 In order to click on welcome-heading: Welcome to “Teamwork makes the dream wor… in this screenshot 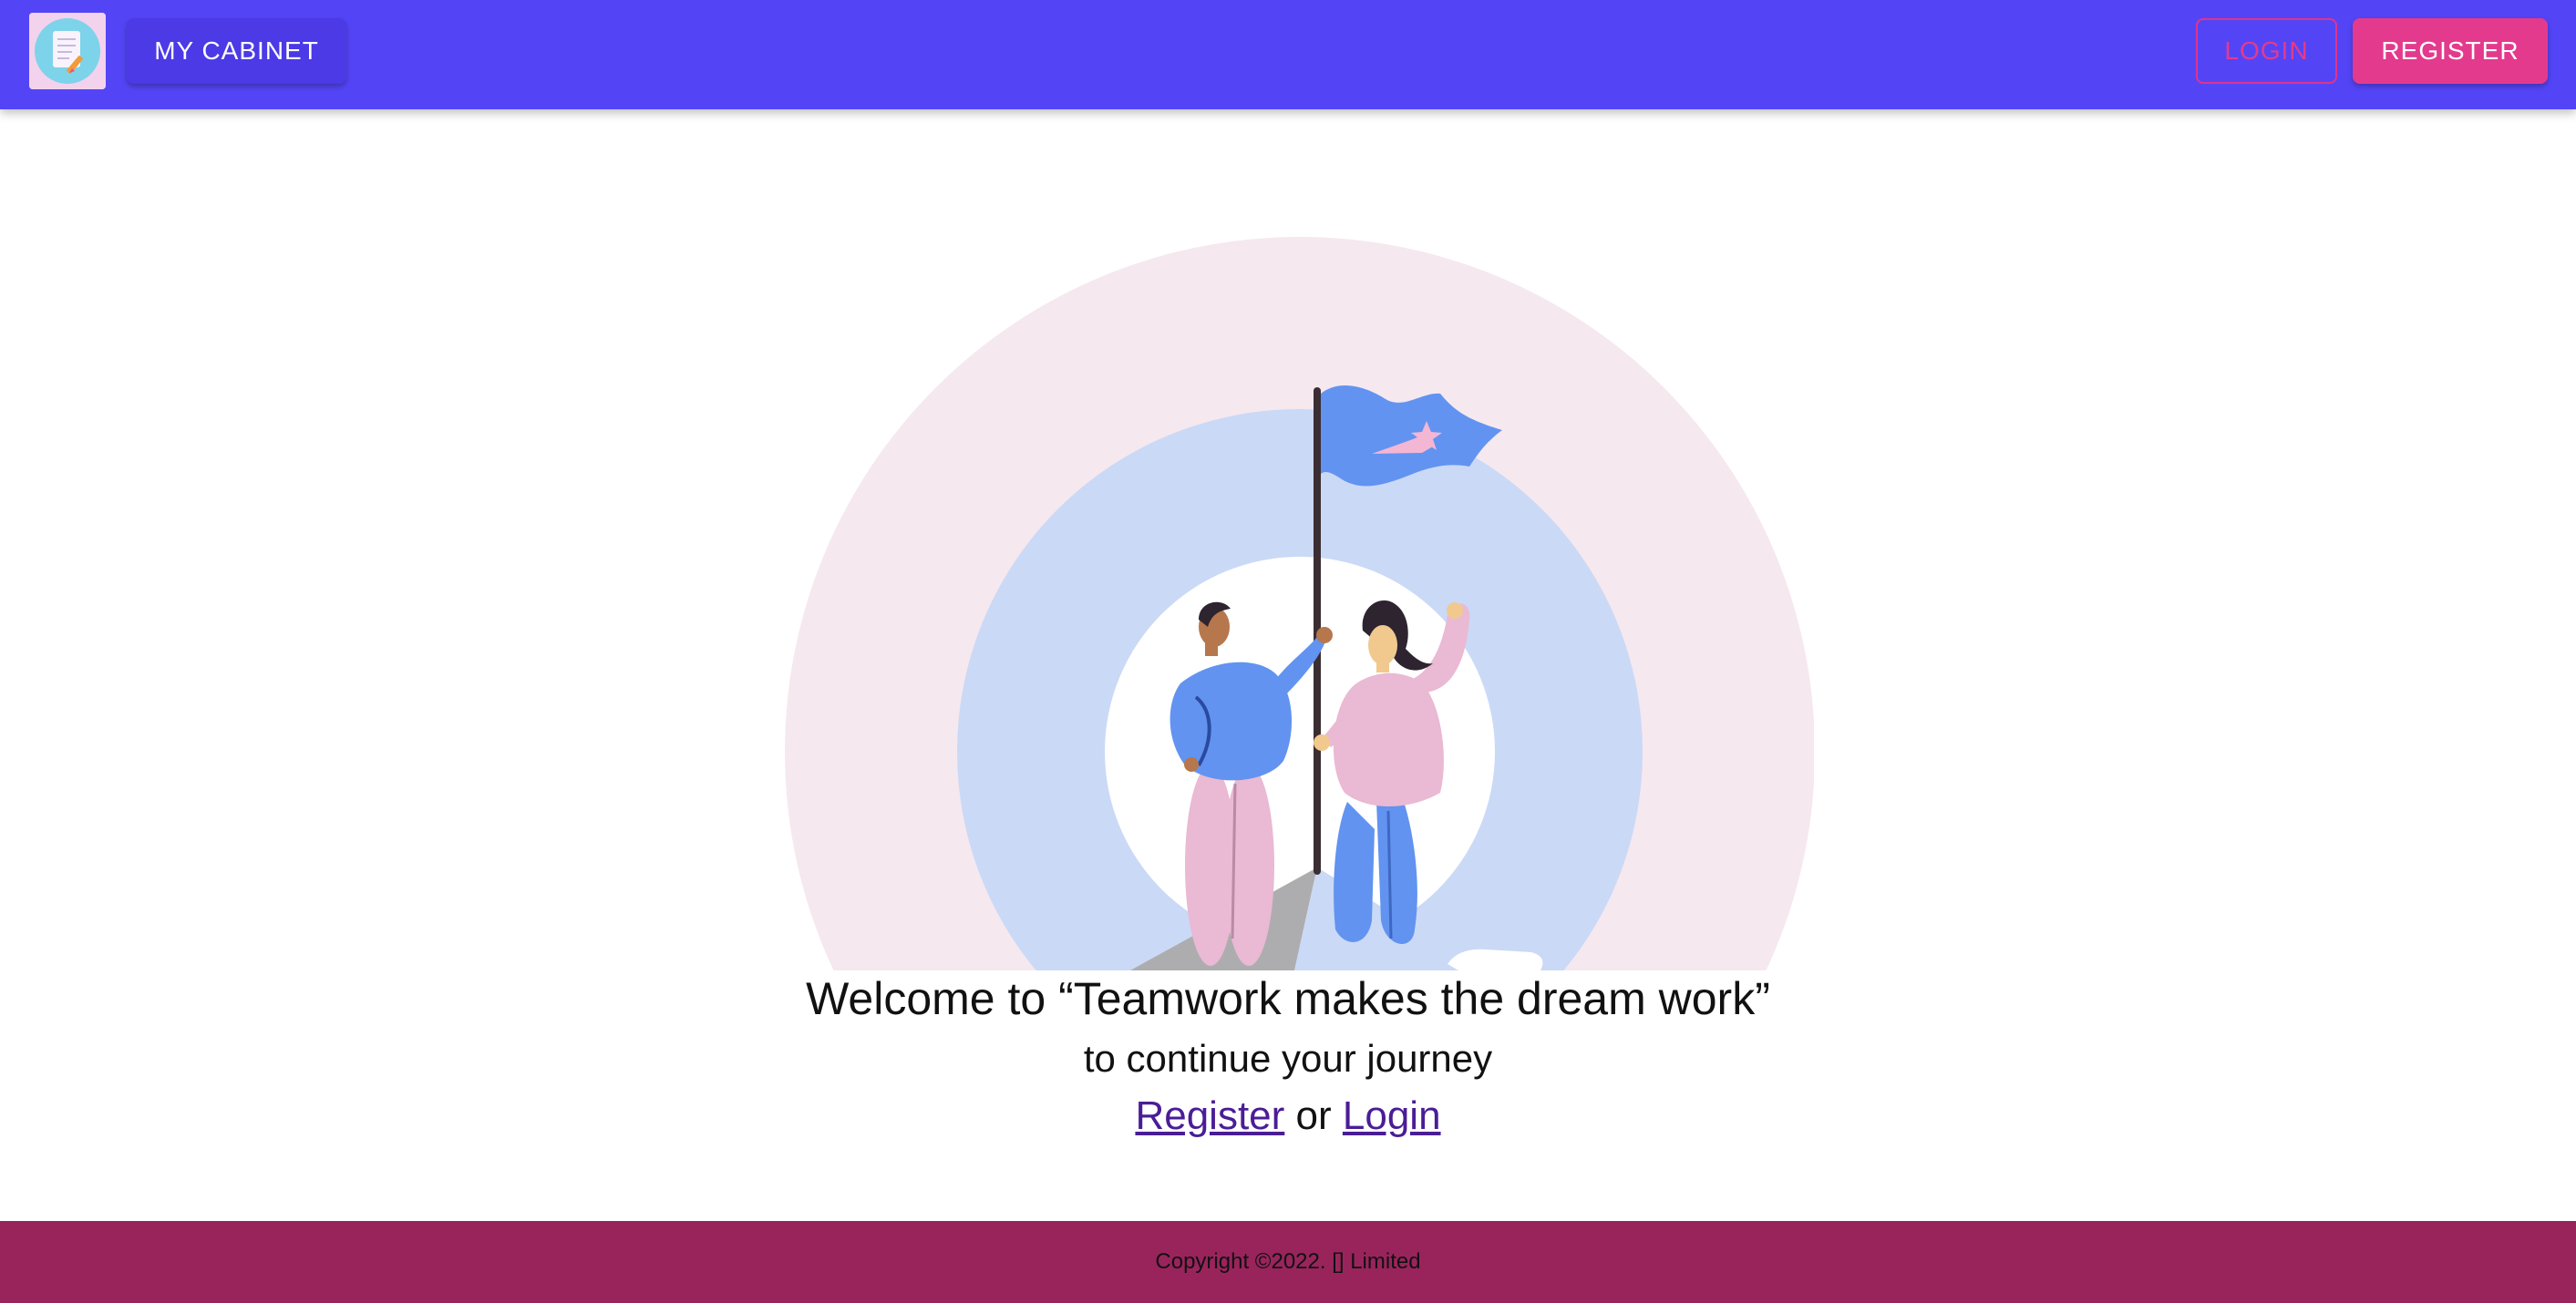, I will do `click(1288, 998)`.